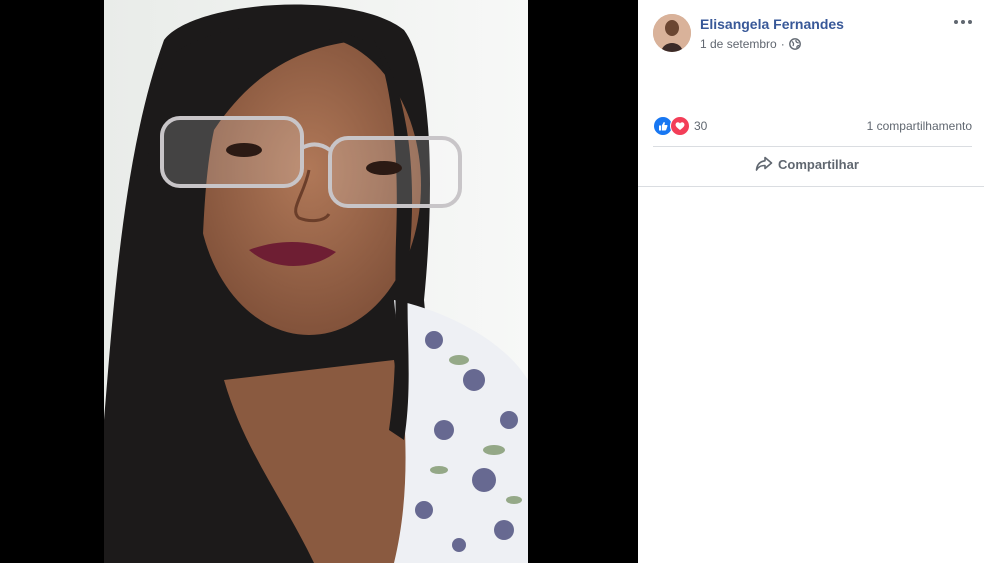  I want to click on post-dateline: 1 de setembro ·, so click(772, 44).